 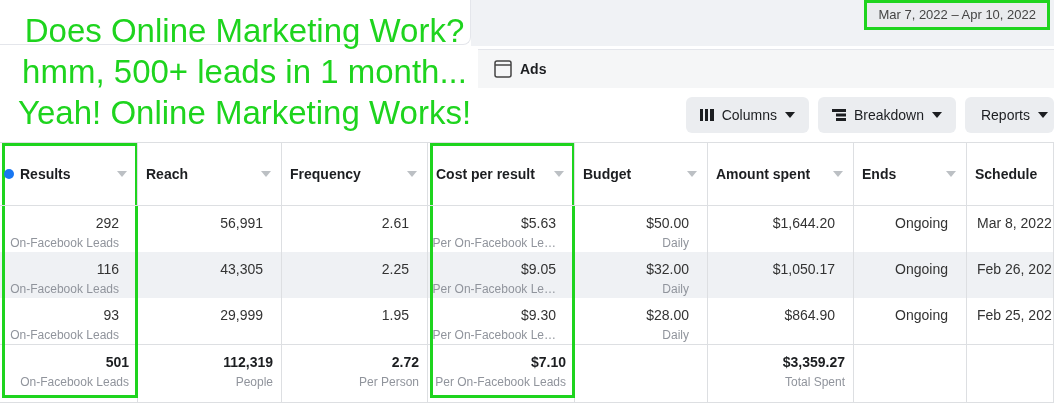 What do you see at coordinates (910, 174) in the screenshot?
I see `column-header: Ends` at bounding box center [910, 174].